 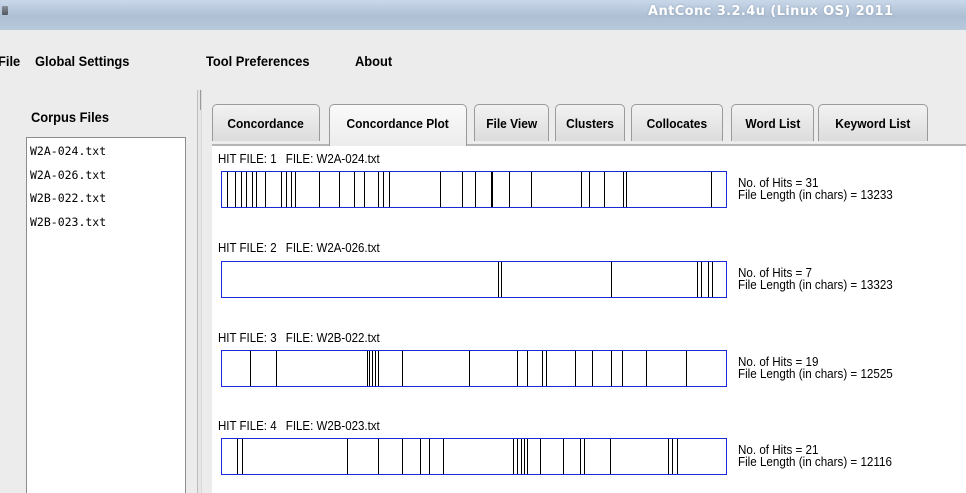 What do you see at coordinates (373, 61) in the screenshot?
I see `menu-about: About` at bounding box center [373, 61].